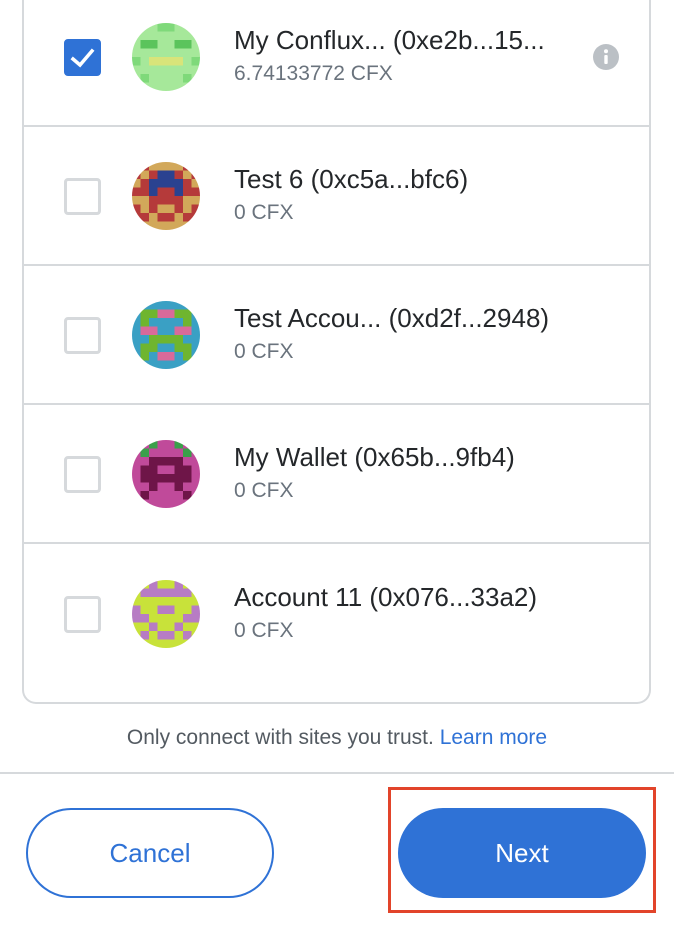 This screenshot has width=674, height=928. What do you see at coordinates (336, 613) in the screenshot?
I see `account-row: Account 11 (0x076...33a2) 0 CFX` at bounding box center [336, 613].